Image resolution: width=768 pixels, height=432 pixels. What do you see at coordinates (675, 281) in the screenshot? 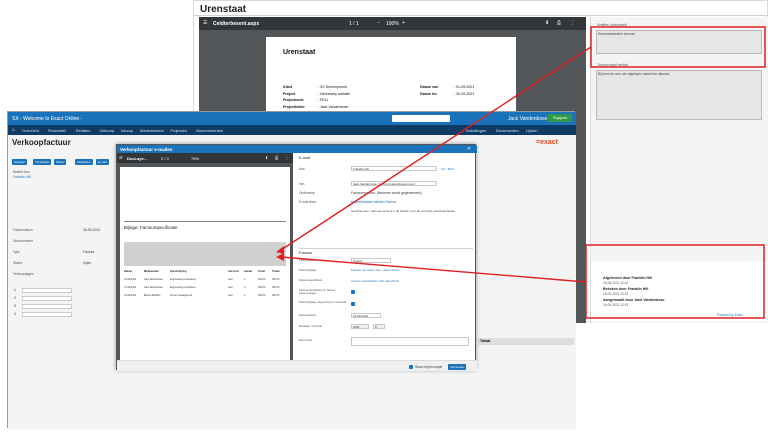
I see `callout-approvals-box` at bounding box center [675, 281].